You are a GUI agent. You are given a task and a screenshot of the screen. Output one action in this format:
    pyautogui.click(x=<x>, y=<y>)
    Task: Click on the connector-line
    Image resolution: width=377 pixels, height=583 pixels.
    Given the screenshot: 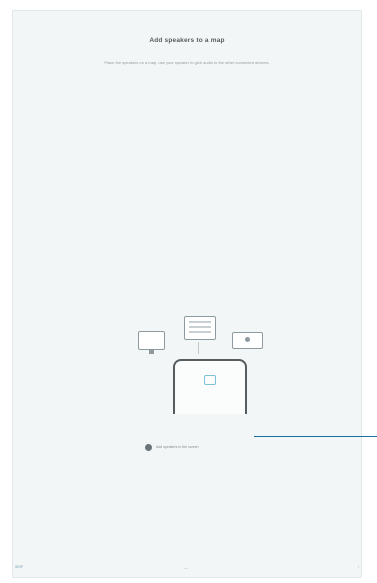 What is the action you would take?
    pyautogui.click(x=198, y=348)
    